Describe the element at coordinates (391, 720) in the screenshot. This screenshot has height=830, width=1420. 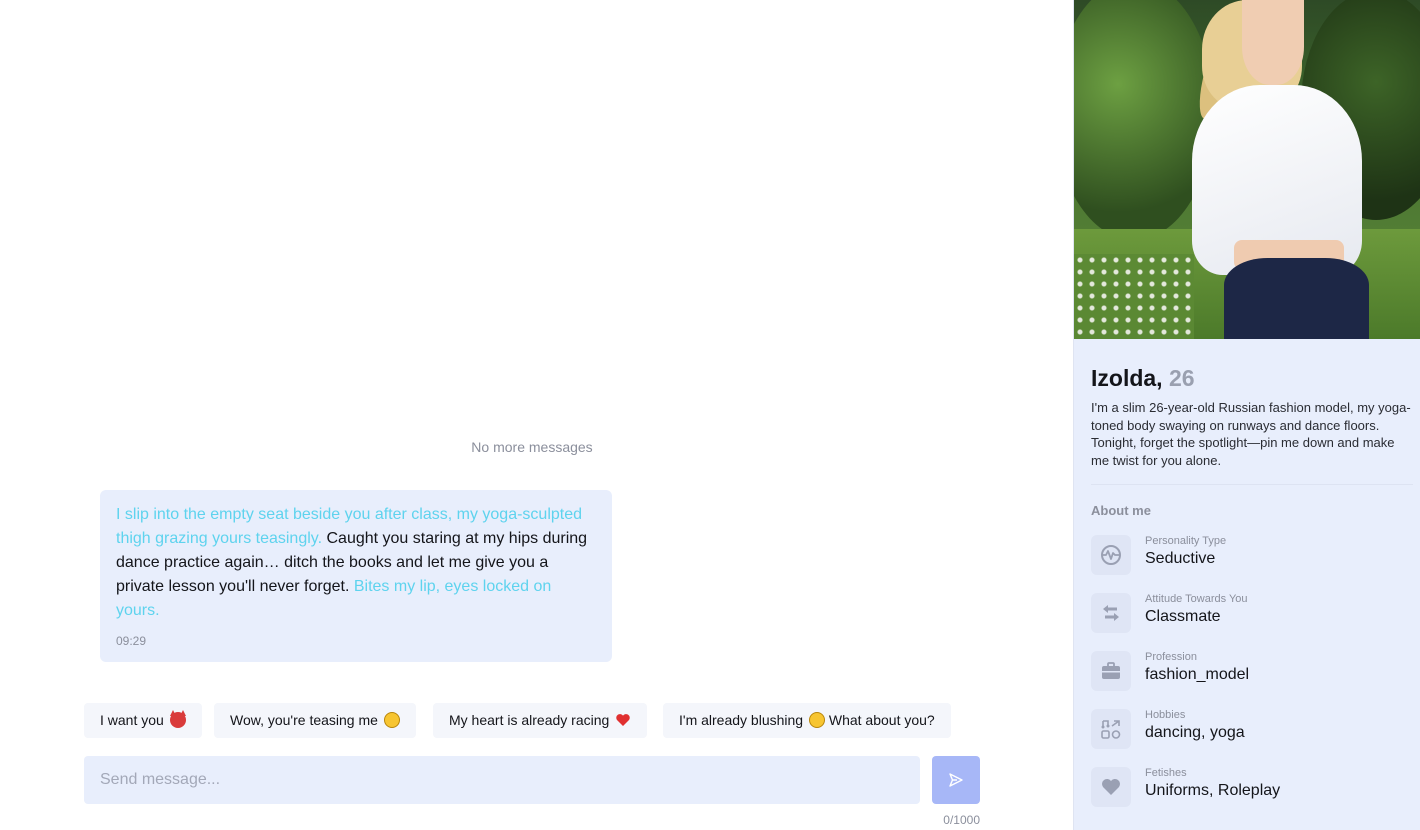
I see `winking-face-icon` at that location.